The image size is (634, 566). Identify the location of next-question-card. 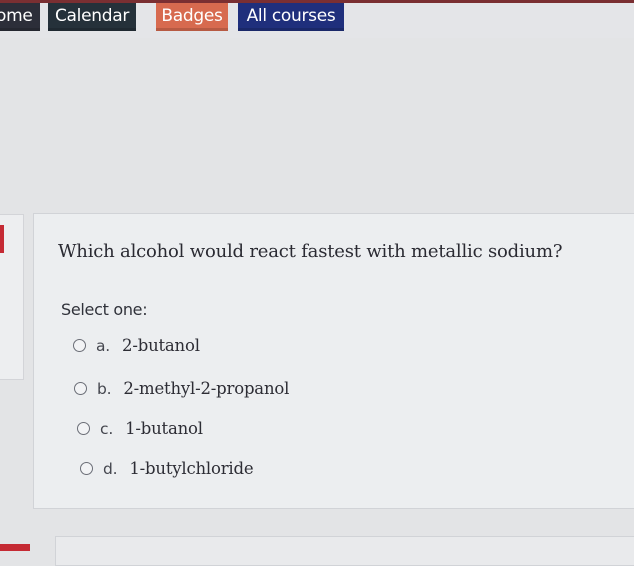
(344, 551).